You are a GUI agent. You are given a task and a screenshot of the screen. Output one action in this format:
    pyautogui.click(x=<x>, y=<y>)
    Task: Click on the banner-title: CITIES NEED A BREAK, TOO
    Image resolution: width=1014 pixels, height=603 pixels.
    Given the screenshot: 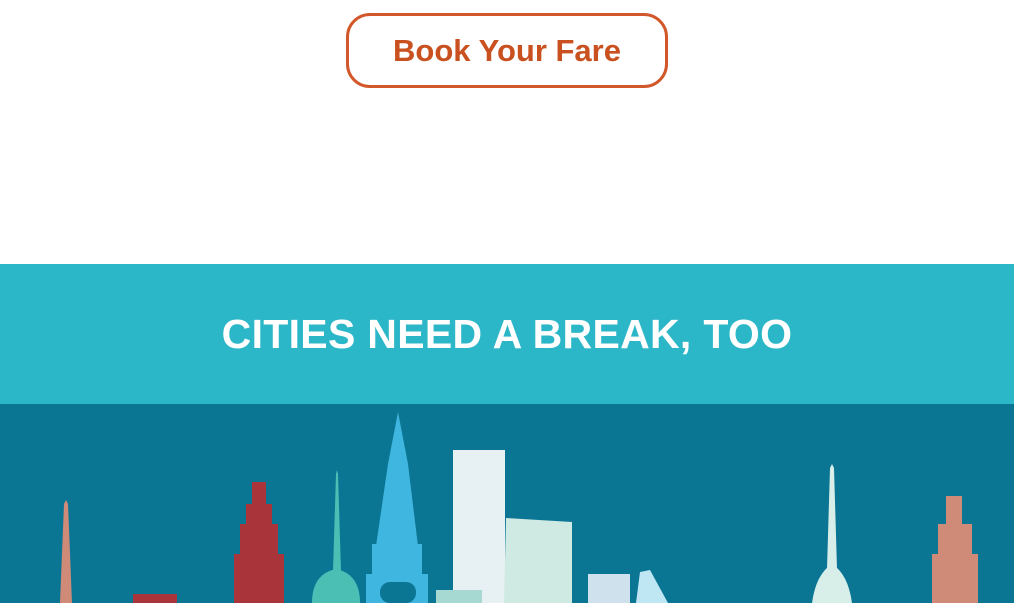 What is the action you would take?
    pyautogui.click(x=507, y=333)
    